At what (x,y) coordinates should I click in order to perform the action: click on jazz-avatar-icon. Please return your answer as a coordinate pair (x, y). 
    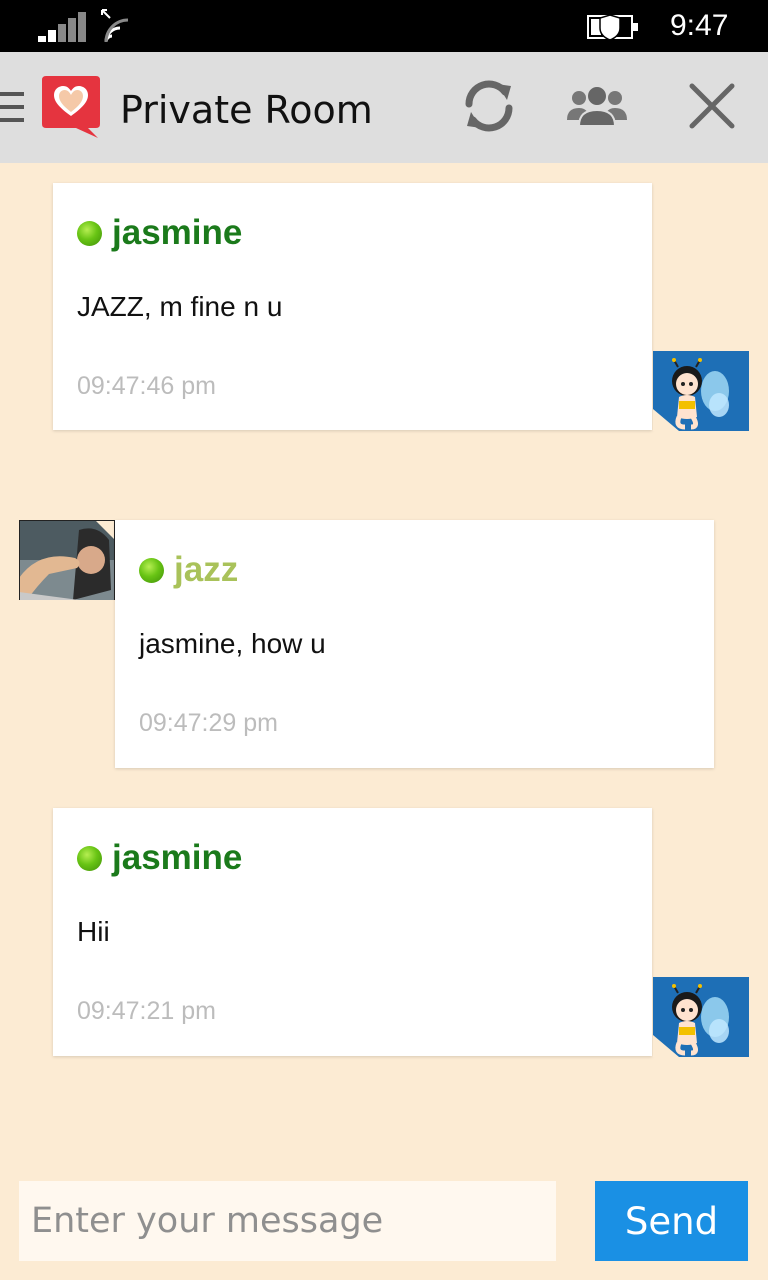
    Looking at the image, I should click on (67, 560).